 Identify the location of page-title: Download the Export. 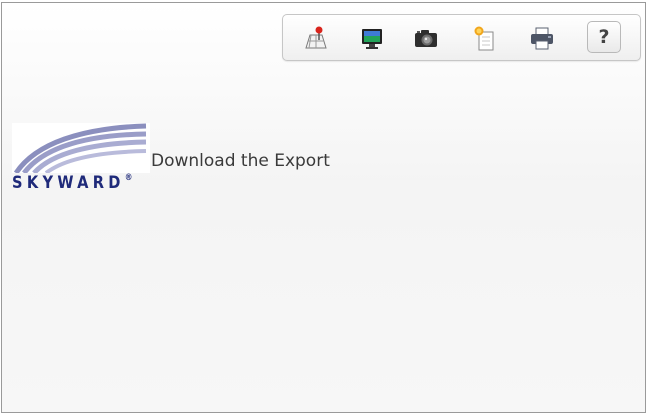
(240, 161).